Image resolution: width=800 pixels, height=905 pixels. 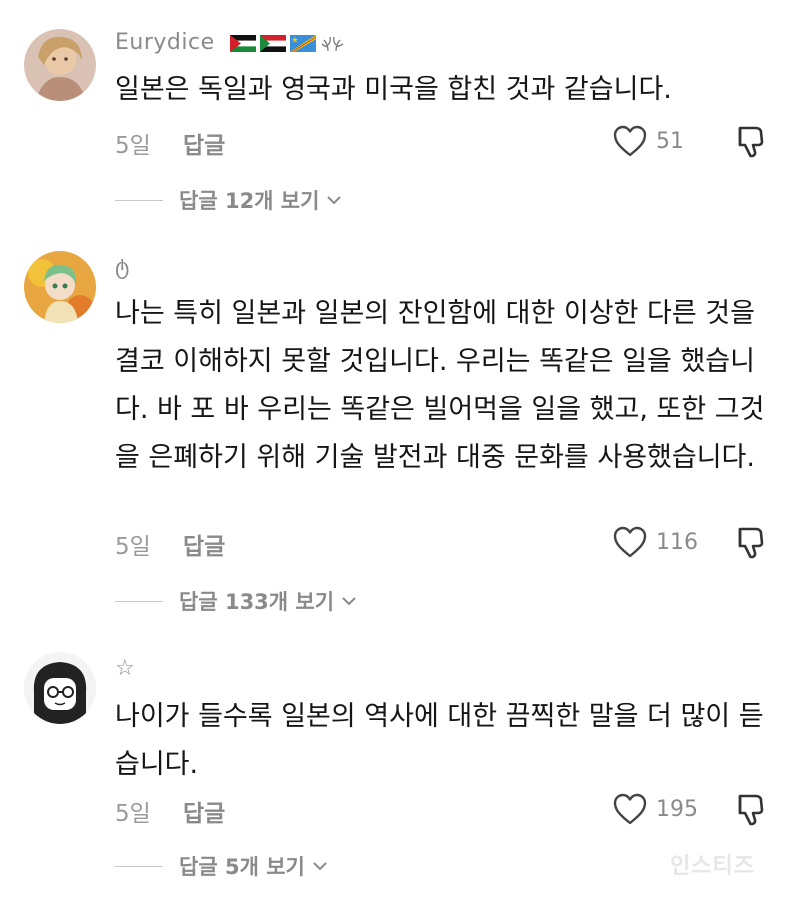 What do you see at coordinates (439, 740) in the screenshot?
I see `comment-text: 나이가 들수록 일본의 역사에 대한 끔찍한 말을 더 많이 듣습니다.` at bounding box center [439, 740].